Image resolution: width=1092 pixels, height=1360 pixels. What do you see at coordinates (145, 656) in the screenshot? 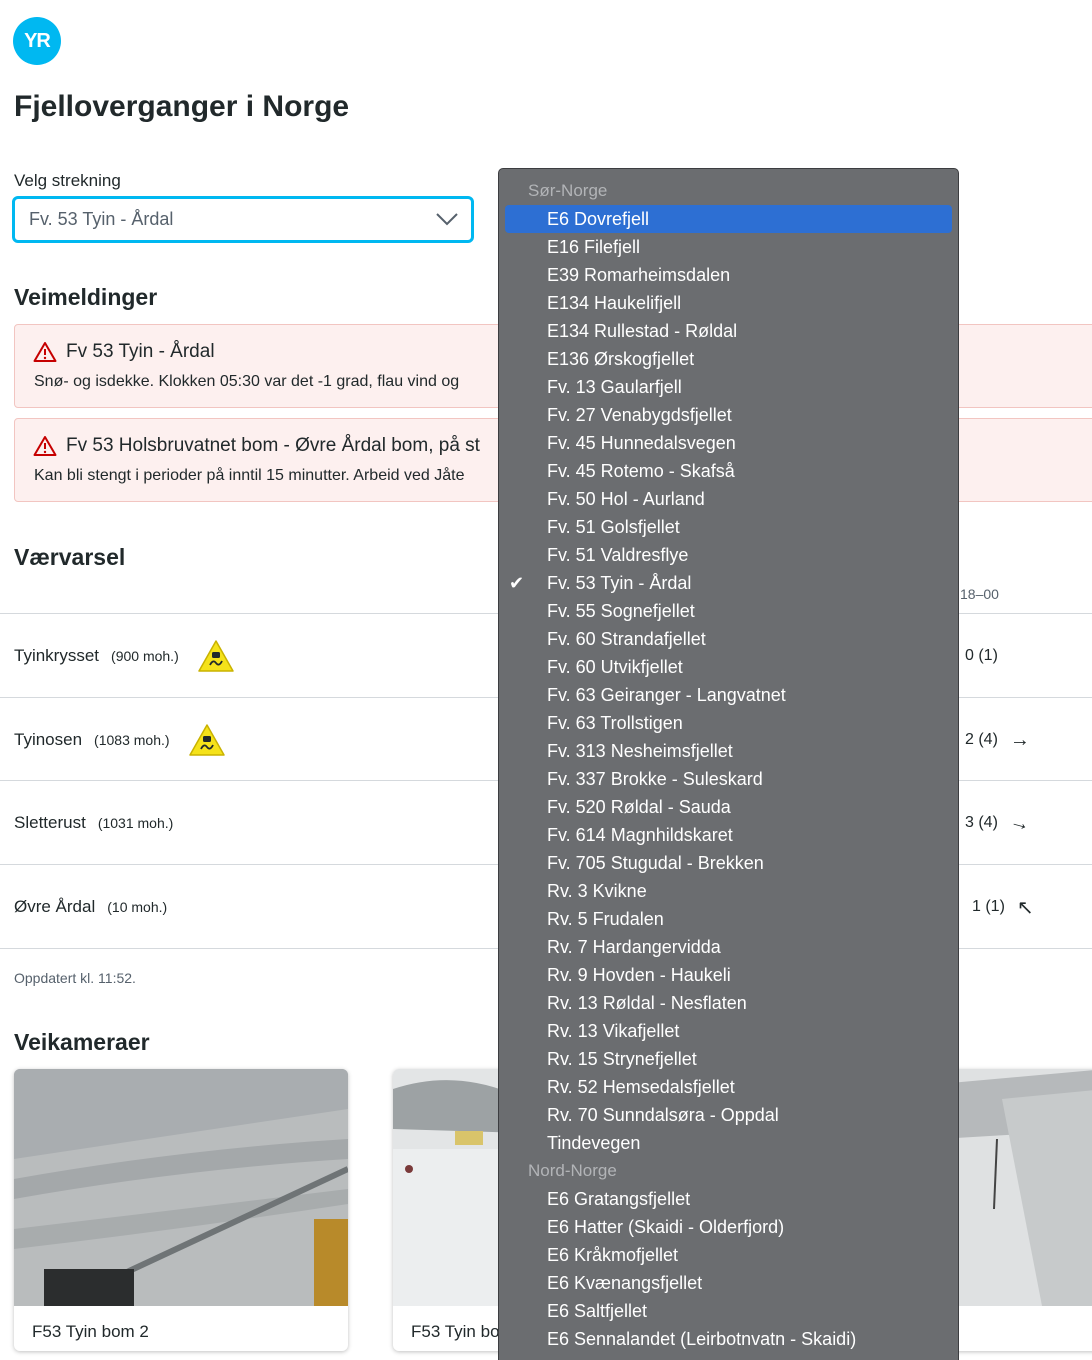
I see `location-altitude: (900 moh.)` at bounding box center [145, 656].